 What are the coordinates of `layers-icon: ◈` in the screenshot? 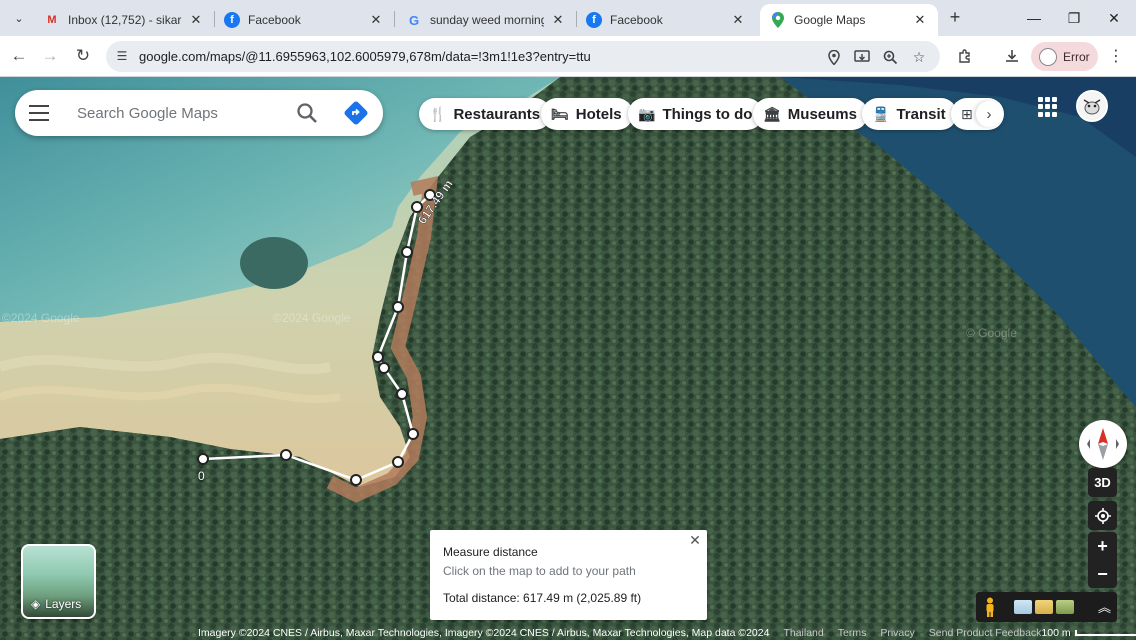 It's located at (36, 604).